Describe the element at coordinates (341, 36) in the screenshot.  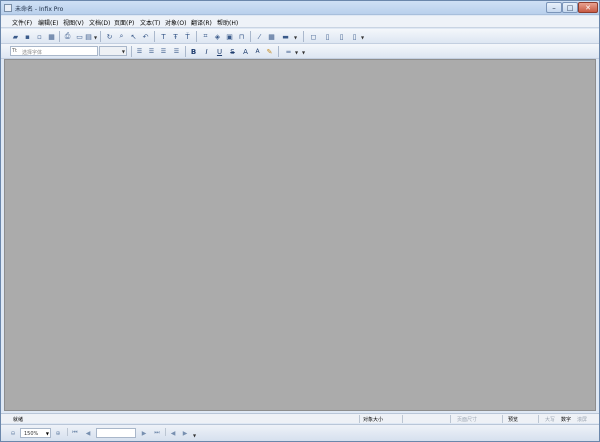
I see `page-add-icon: ▯` at that location.